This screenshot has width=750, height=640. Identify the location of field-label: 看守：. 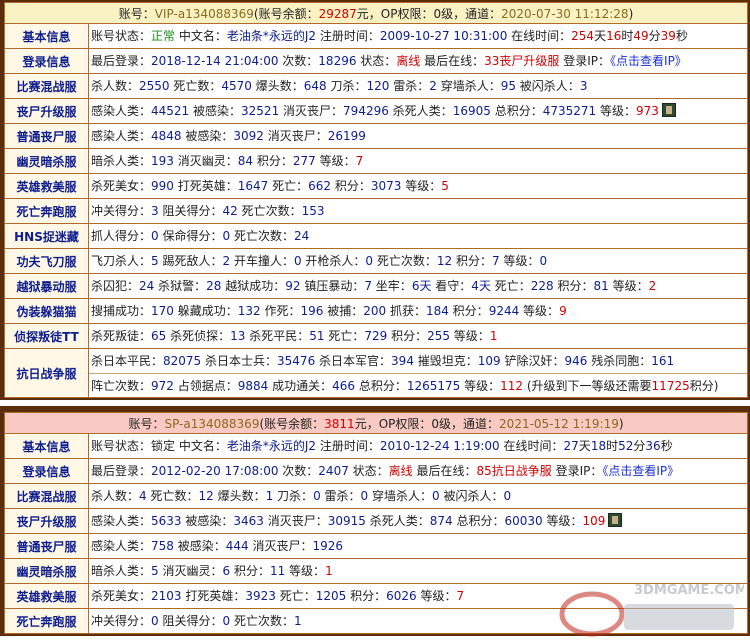
(451, 286).